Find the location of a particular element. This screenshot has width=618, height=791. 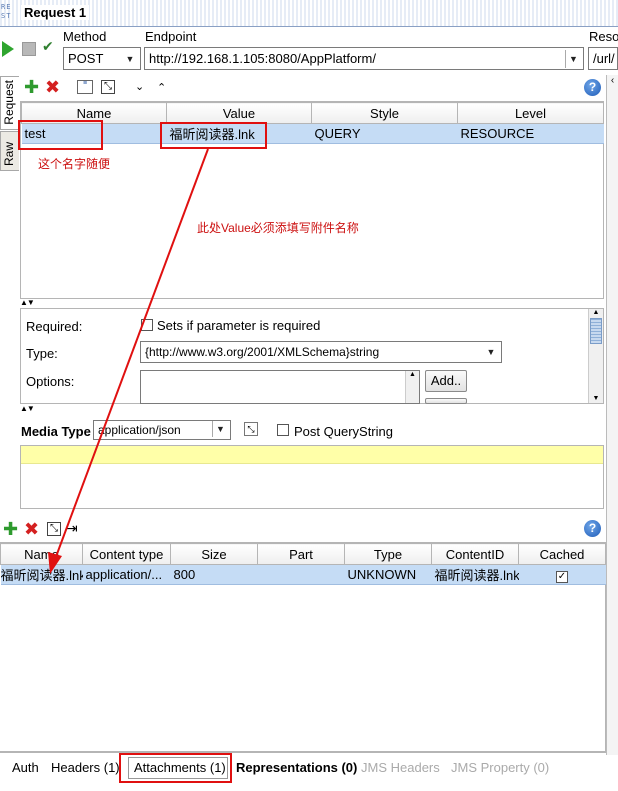

tab-jms-headers: JMS Headers is located at coordinates (400, 767).